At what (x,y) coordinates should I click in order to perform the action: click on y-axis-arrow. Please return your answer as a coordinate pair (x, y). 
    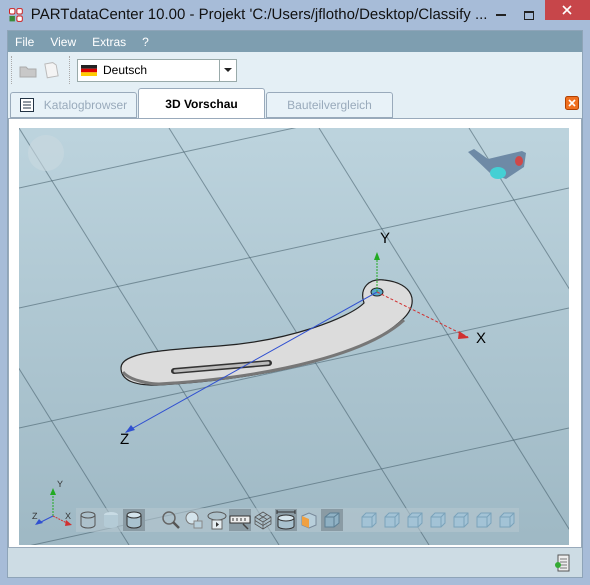
    Looking at the image, I should click on (377, 272).